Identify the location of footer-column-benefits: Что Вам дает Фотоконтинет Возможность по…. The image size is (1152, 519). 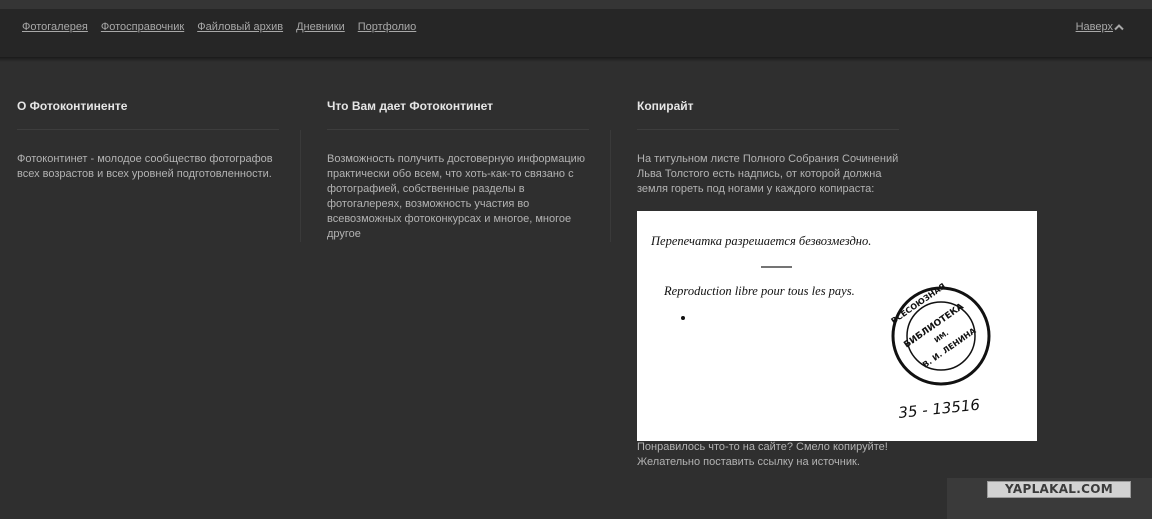
(458, 170).